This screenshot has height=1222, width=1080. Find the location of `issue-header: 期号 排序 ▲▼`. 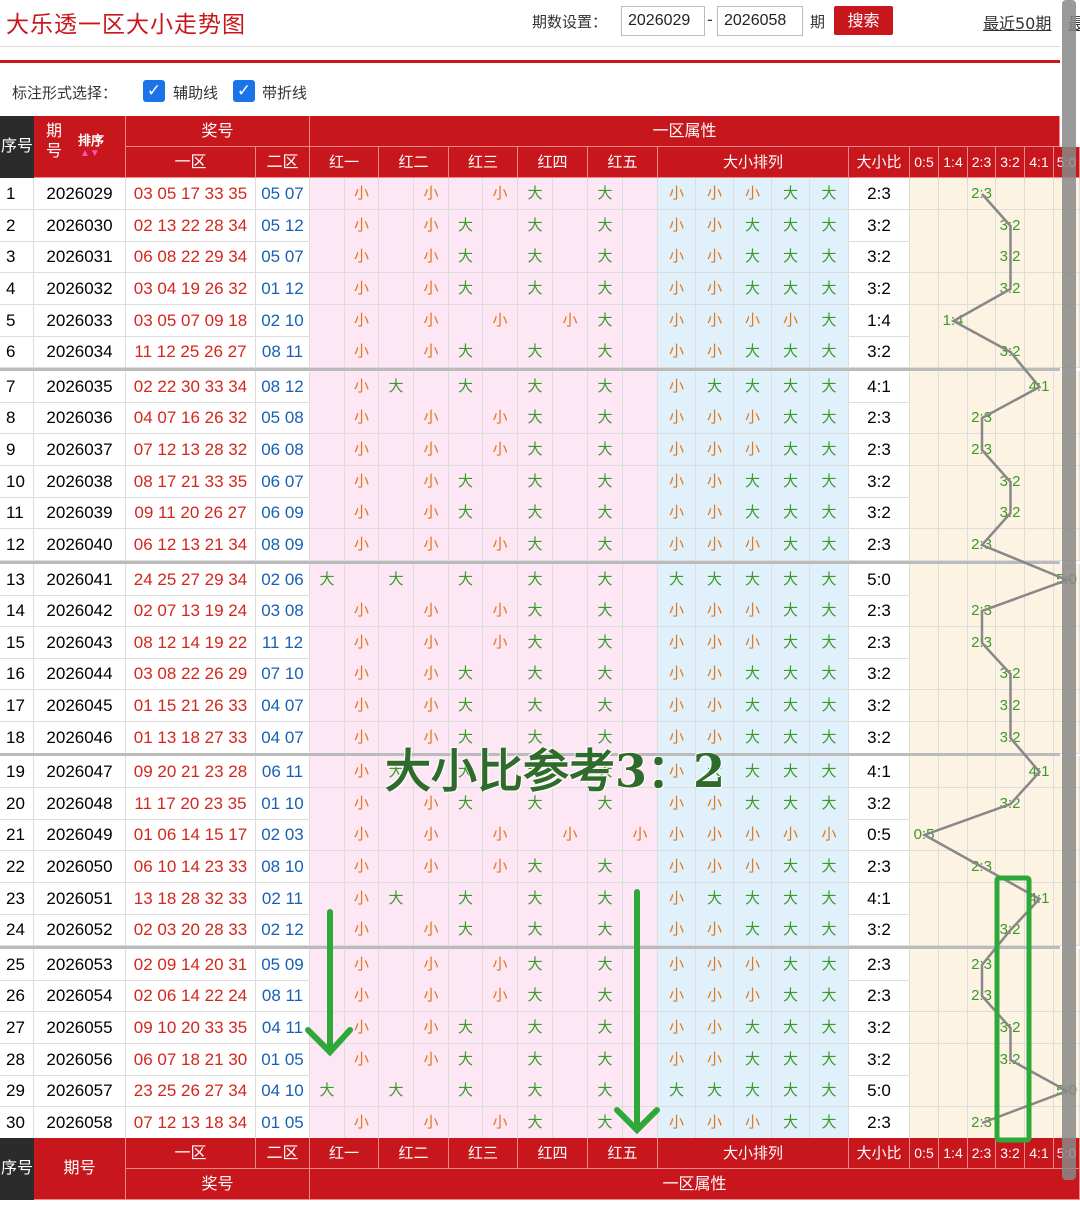

issue-header: 期号 排序 ▲▼ is located at coordinates (80, 147).